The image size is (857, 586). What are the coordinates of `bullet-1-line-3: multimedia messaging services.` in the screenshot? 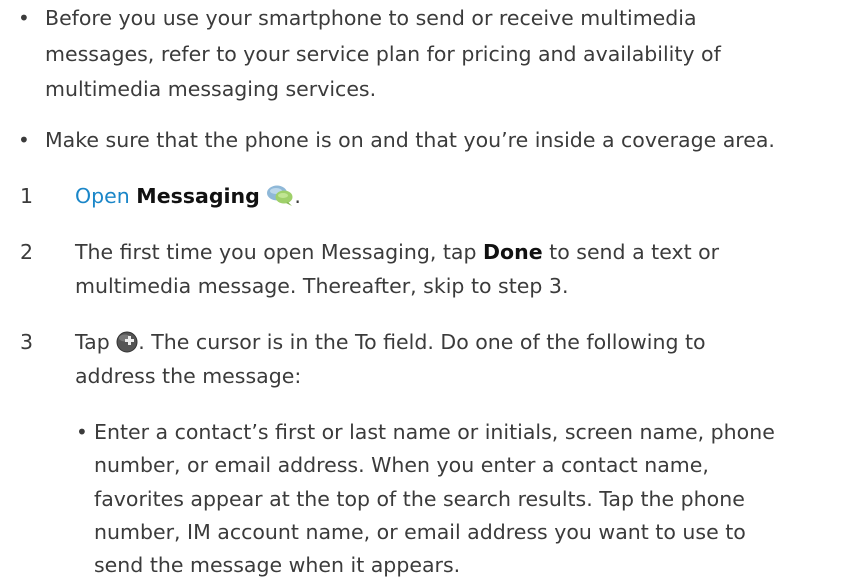 It's located at (211, 89).